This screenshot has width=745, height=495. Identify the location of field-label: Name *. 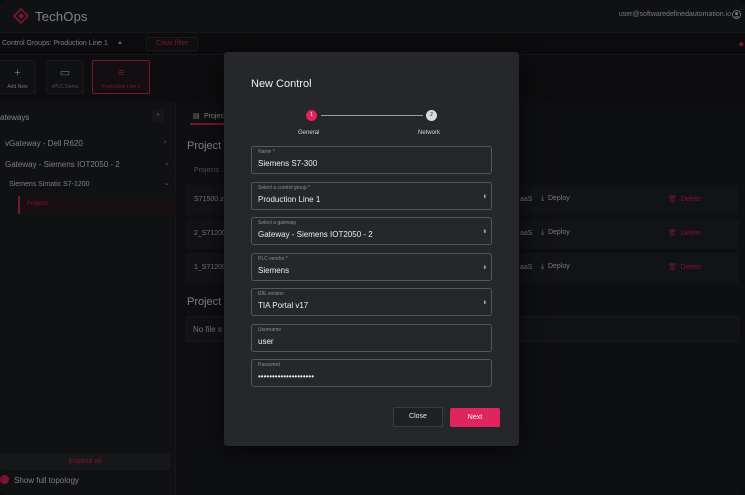
(266, 152).